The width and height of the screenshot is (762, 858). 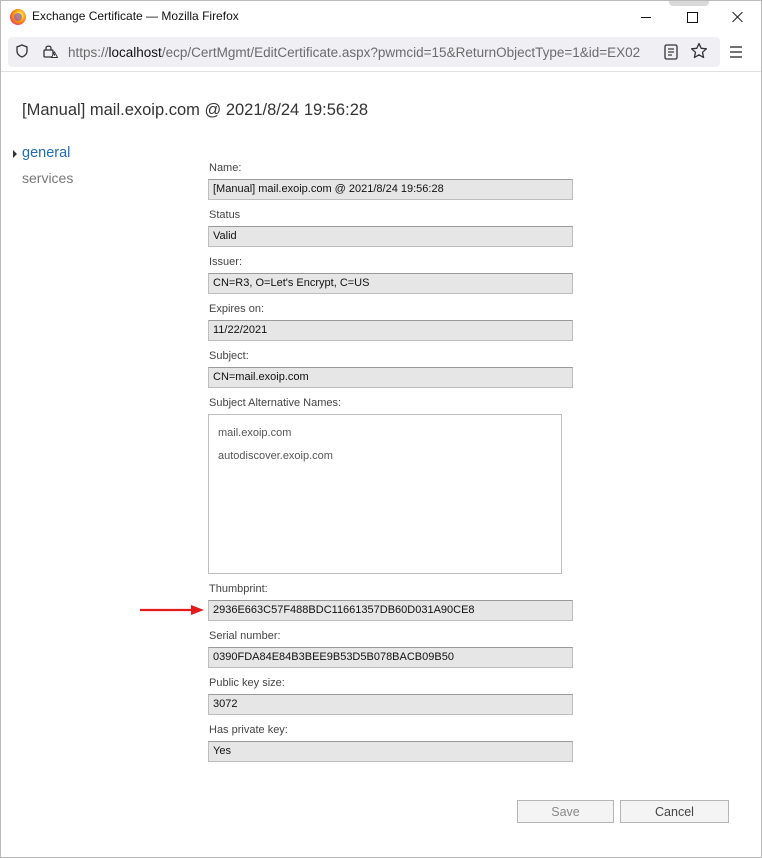 What do you see at coordinates (671, 52) in the screenshot?
I see `reader-view-icon` at bounding box center [671, 52].